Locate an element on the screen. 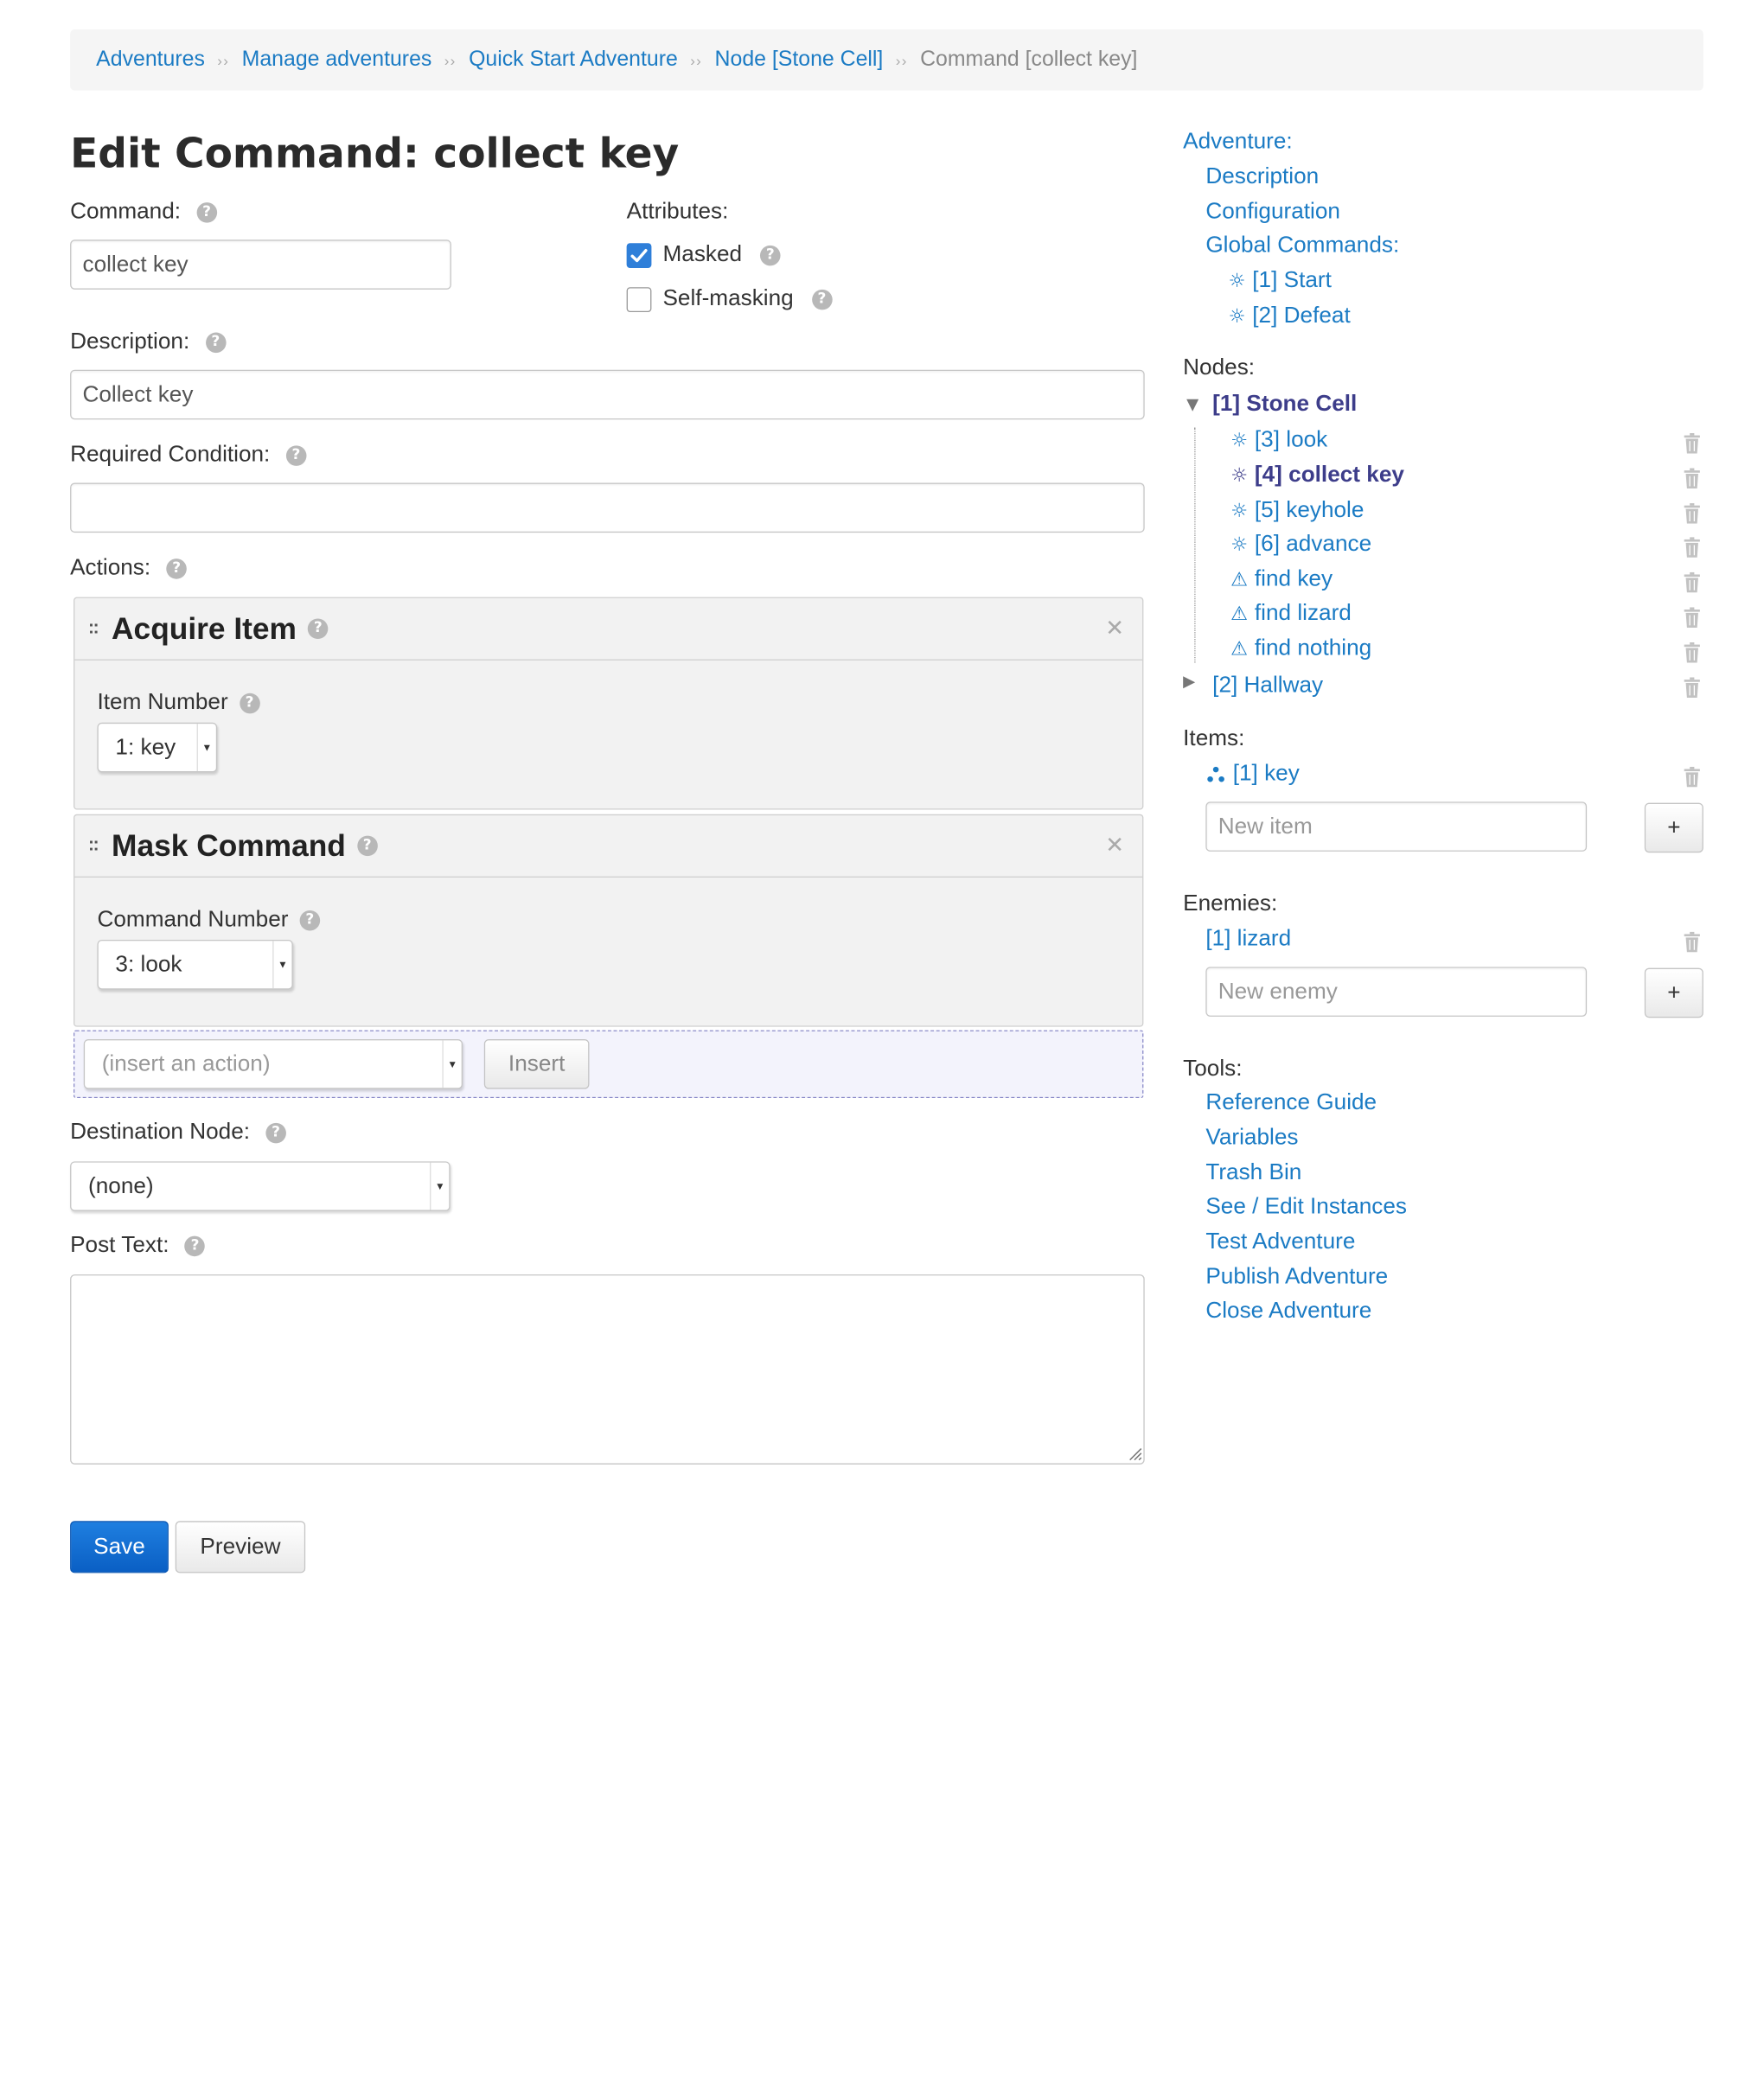  sidebar-configuration-link: Configuration is located at coordinates (1272, 212).